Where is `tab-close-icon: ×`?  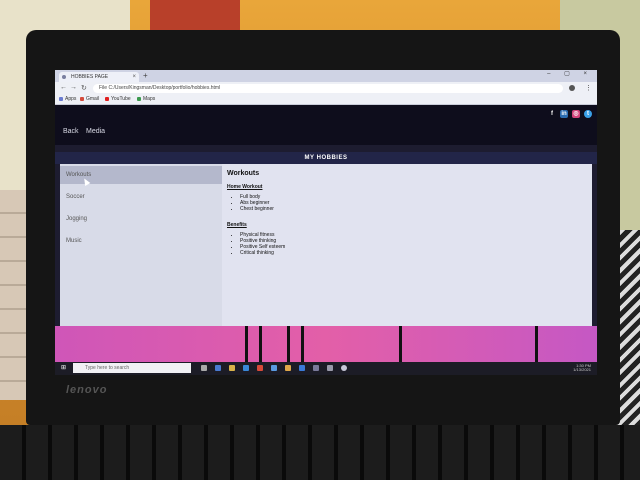 tab-close-icon: × is located at coordinates (134, 77).